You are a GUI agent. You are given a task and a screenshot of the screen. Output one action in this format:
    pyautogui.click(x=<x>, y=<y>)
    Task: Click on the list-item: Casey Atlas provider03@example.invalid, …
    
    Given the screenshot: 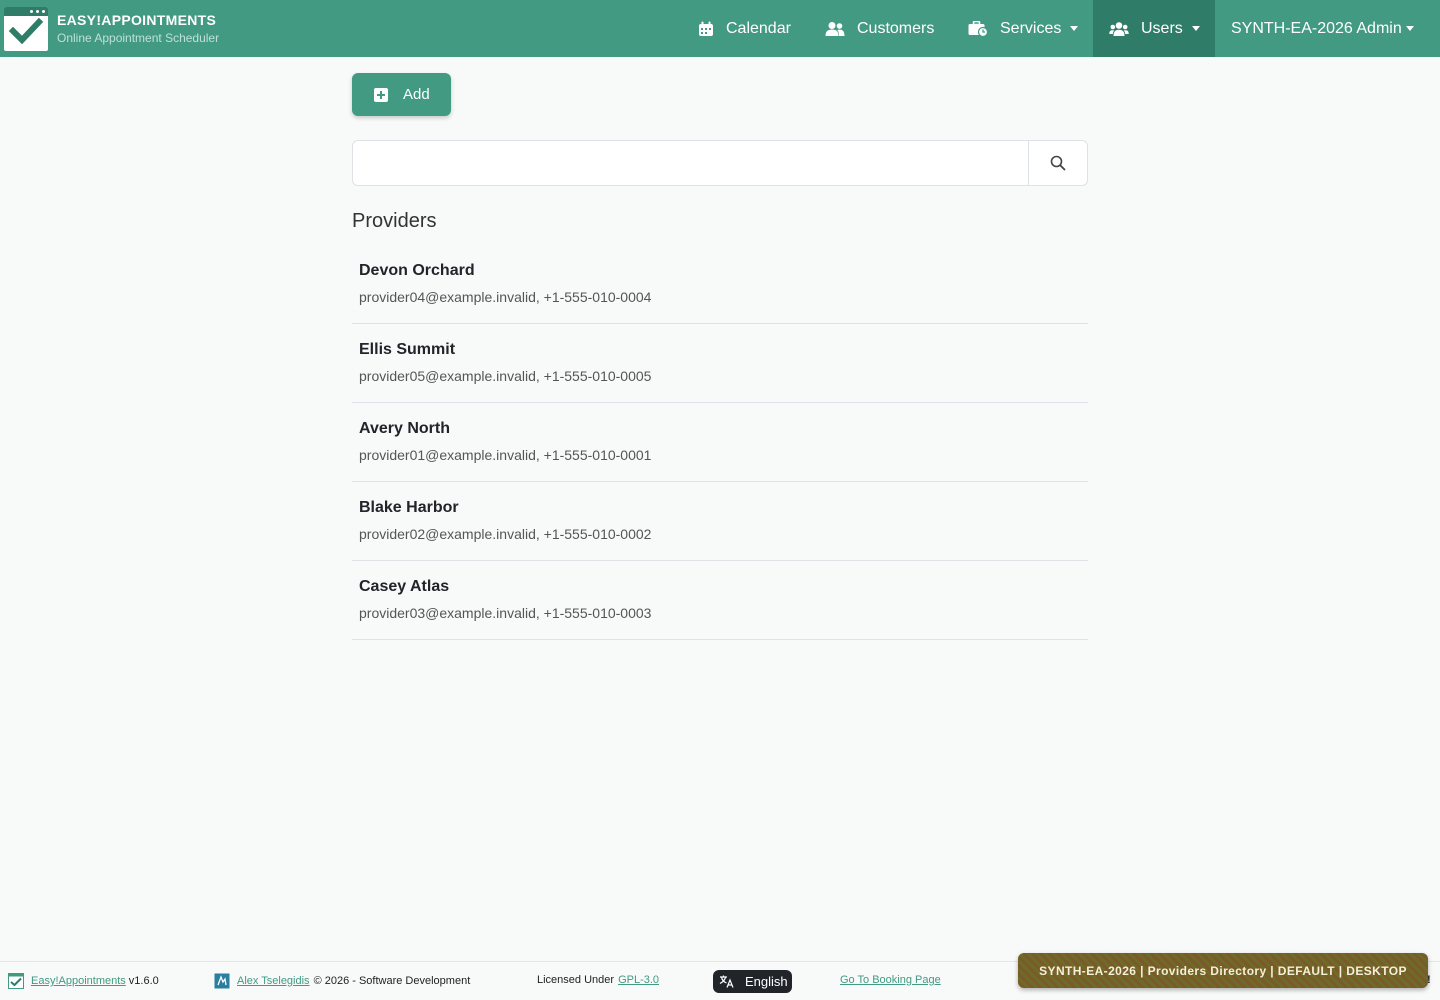 What is the action you would take?
    pyautogui.click(x=720, y=600)
    